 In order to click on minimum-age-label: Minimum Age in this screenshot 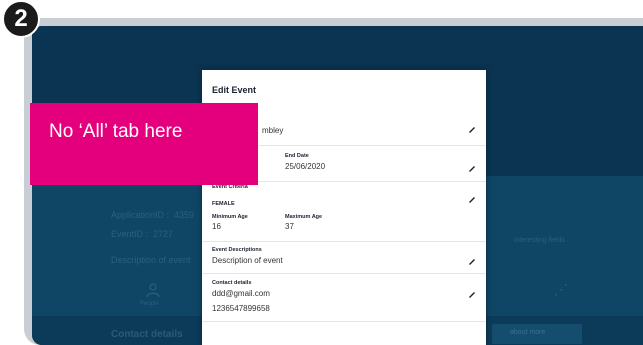, I will do `click(230, 217)`.